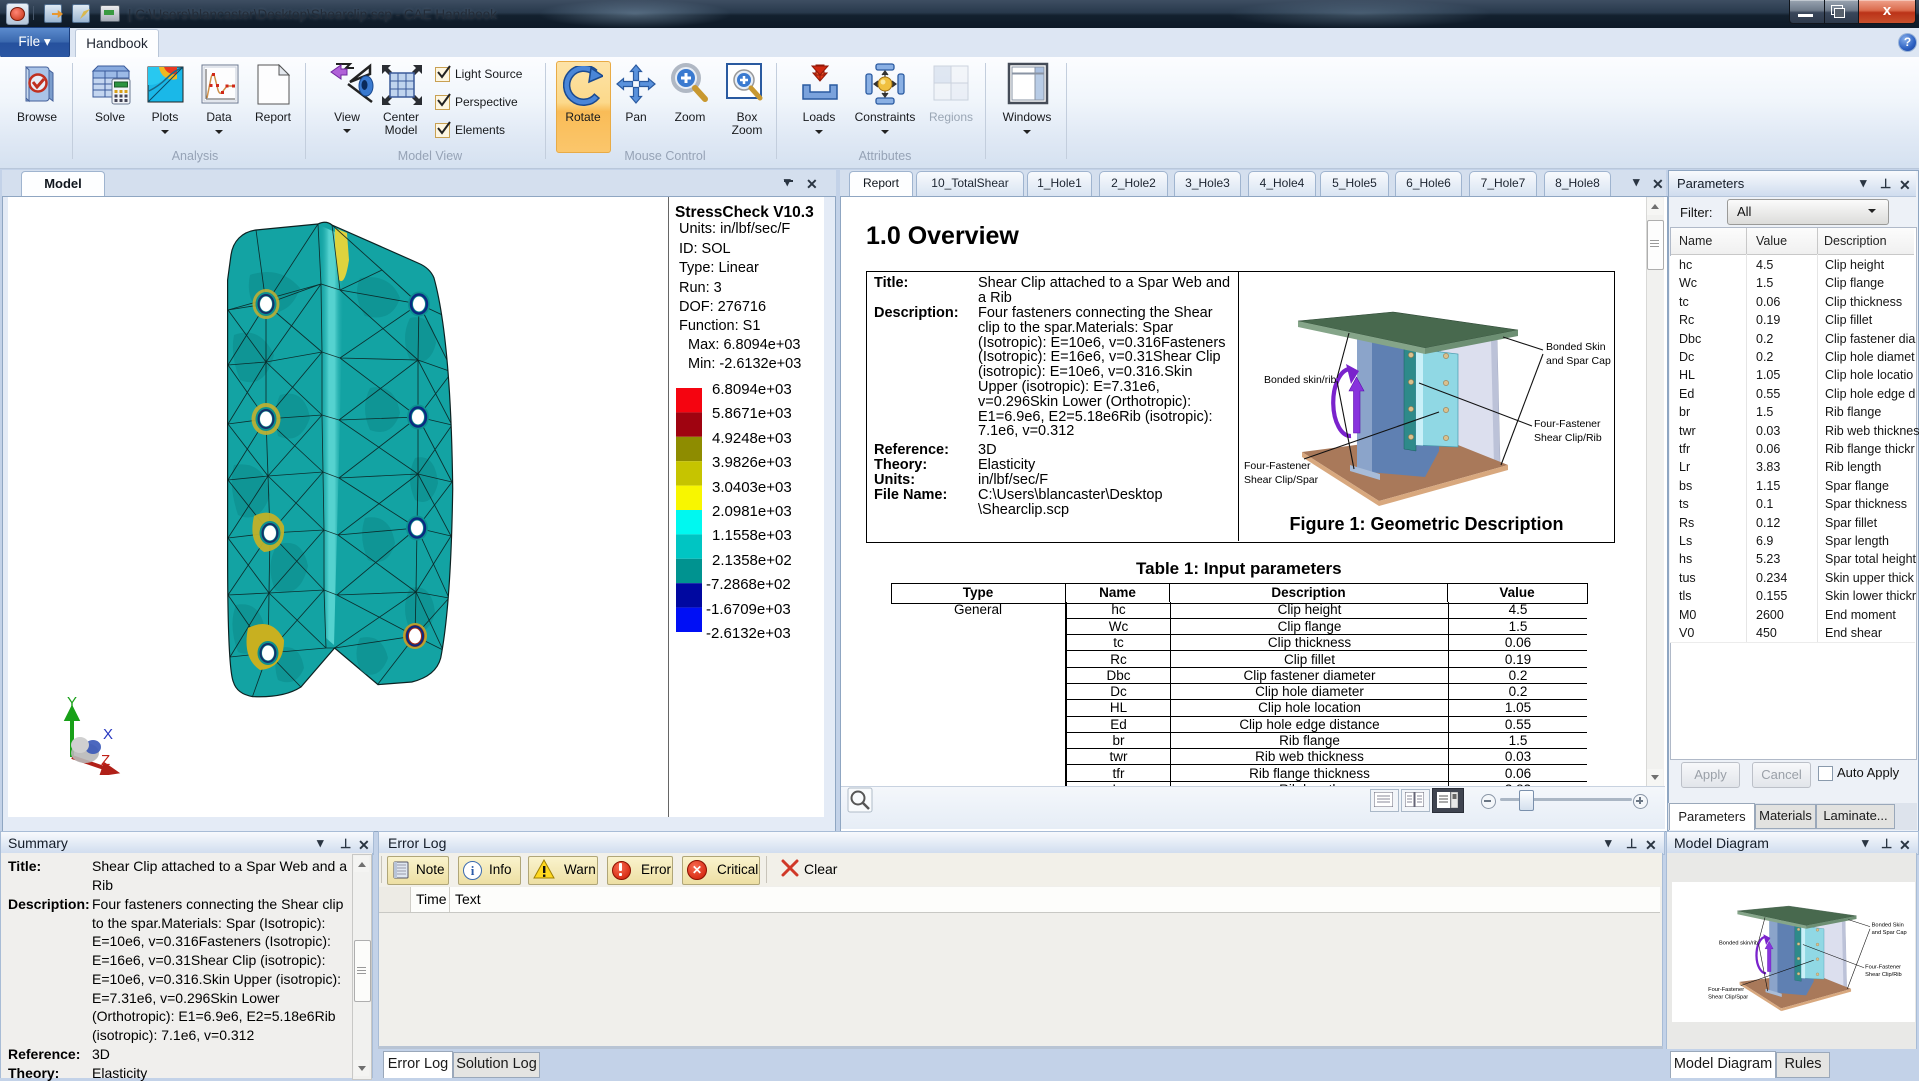  Describe the element at coordinates (72, 703) in the screenshot. I see `svg-text: Y` at that location.